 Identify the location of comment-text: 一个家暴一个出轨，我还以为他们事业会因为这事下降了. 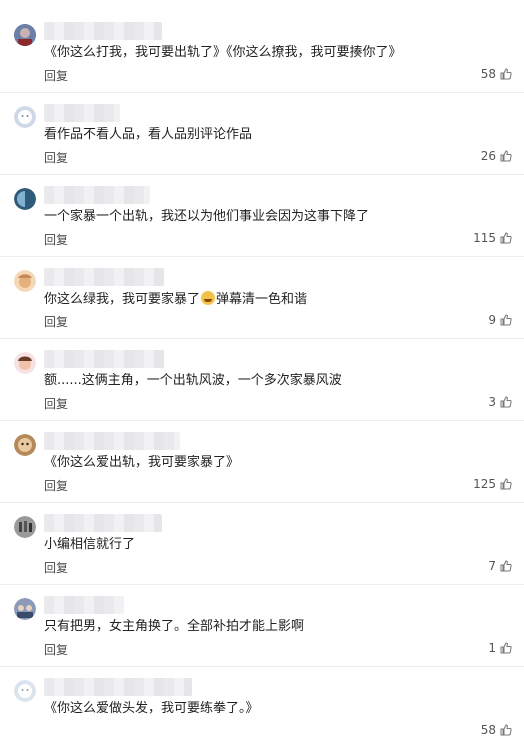
(207, 216).